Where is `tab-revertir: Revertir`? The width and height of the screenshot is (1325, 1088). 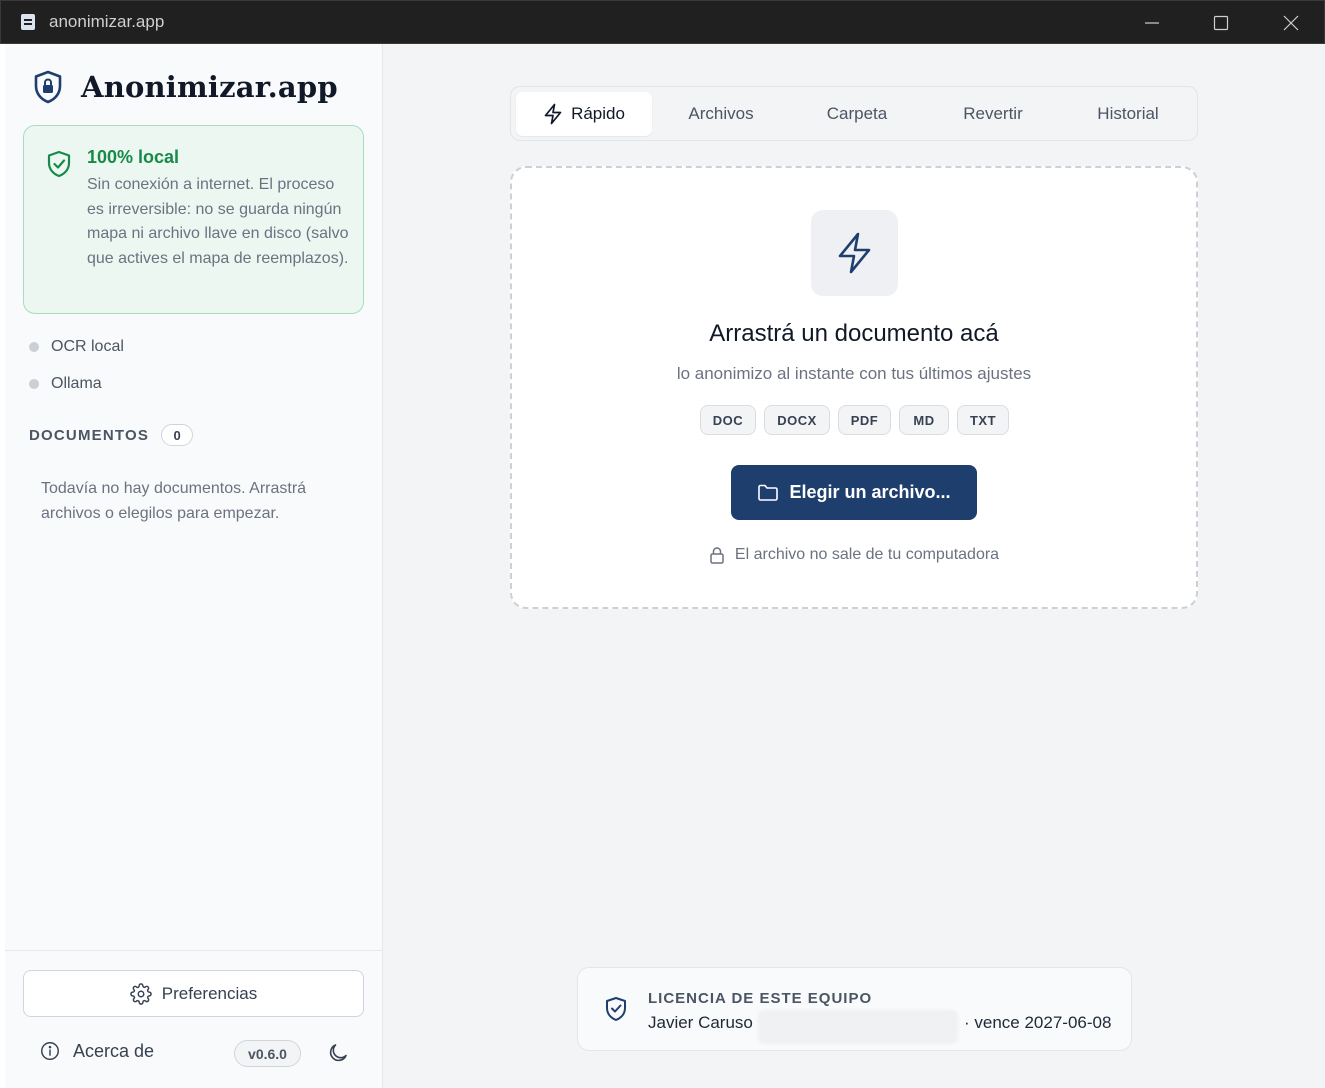 tab-revertir: Revertir is located at coordinates (993, 114).